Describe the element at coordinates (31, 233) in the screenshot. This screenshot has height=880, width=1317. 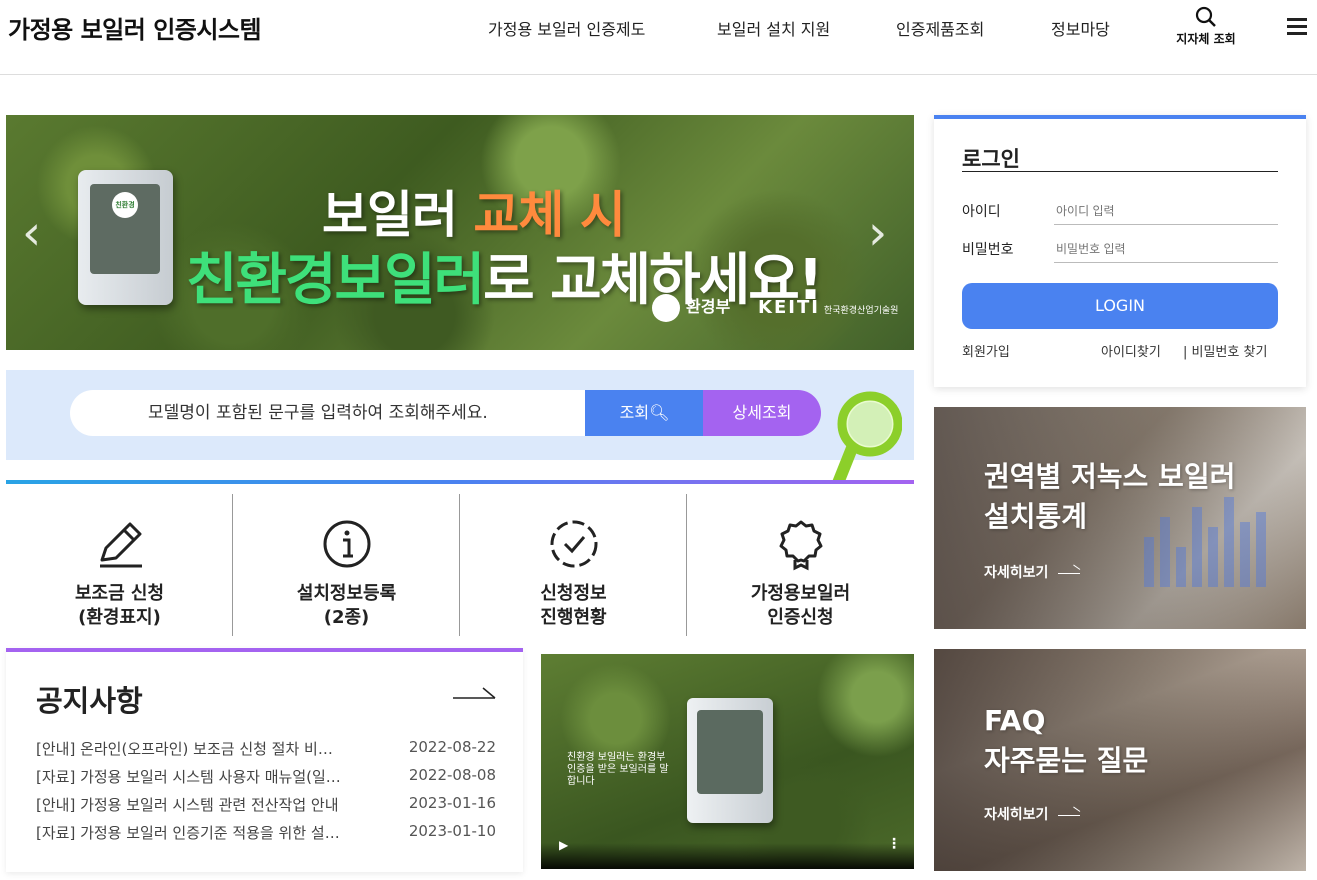
I see `banner-prev-icon: ‹` at that location.